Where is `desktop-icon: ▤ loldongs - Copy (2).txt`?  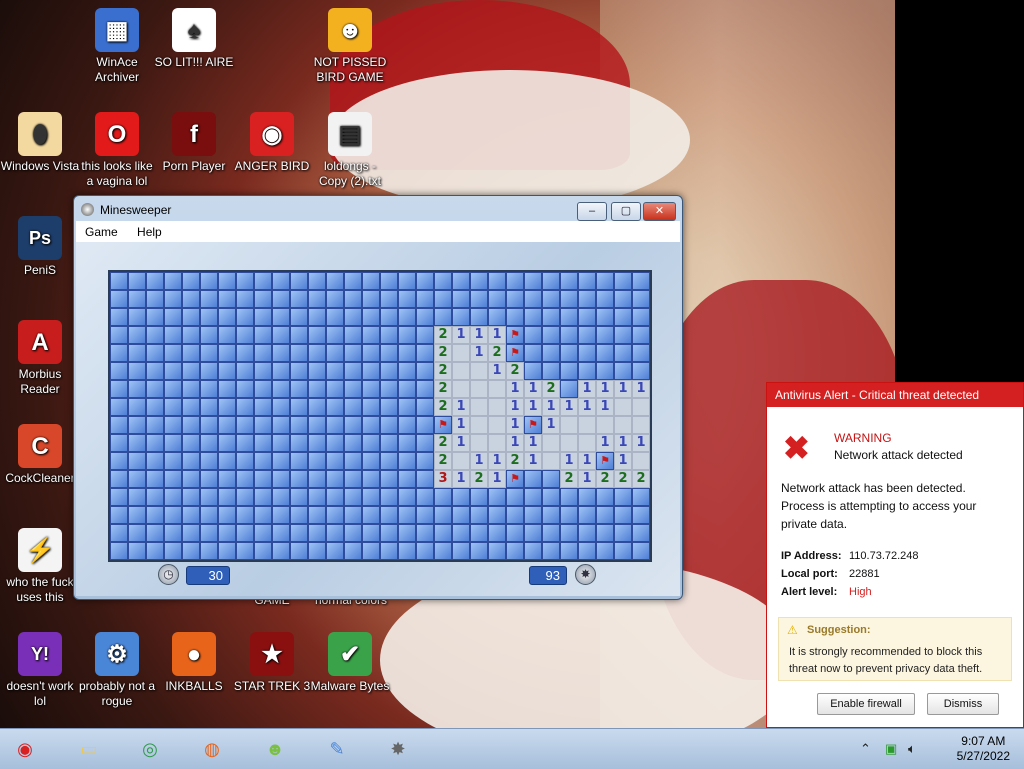
desktop-icon: ▤ loldongs - Copy (2).txt is located at coordinates (350, 150).